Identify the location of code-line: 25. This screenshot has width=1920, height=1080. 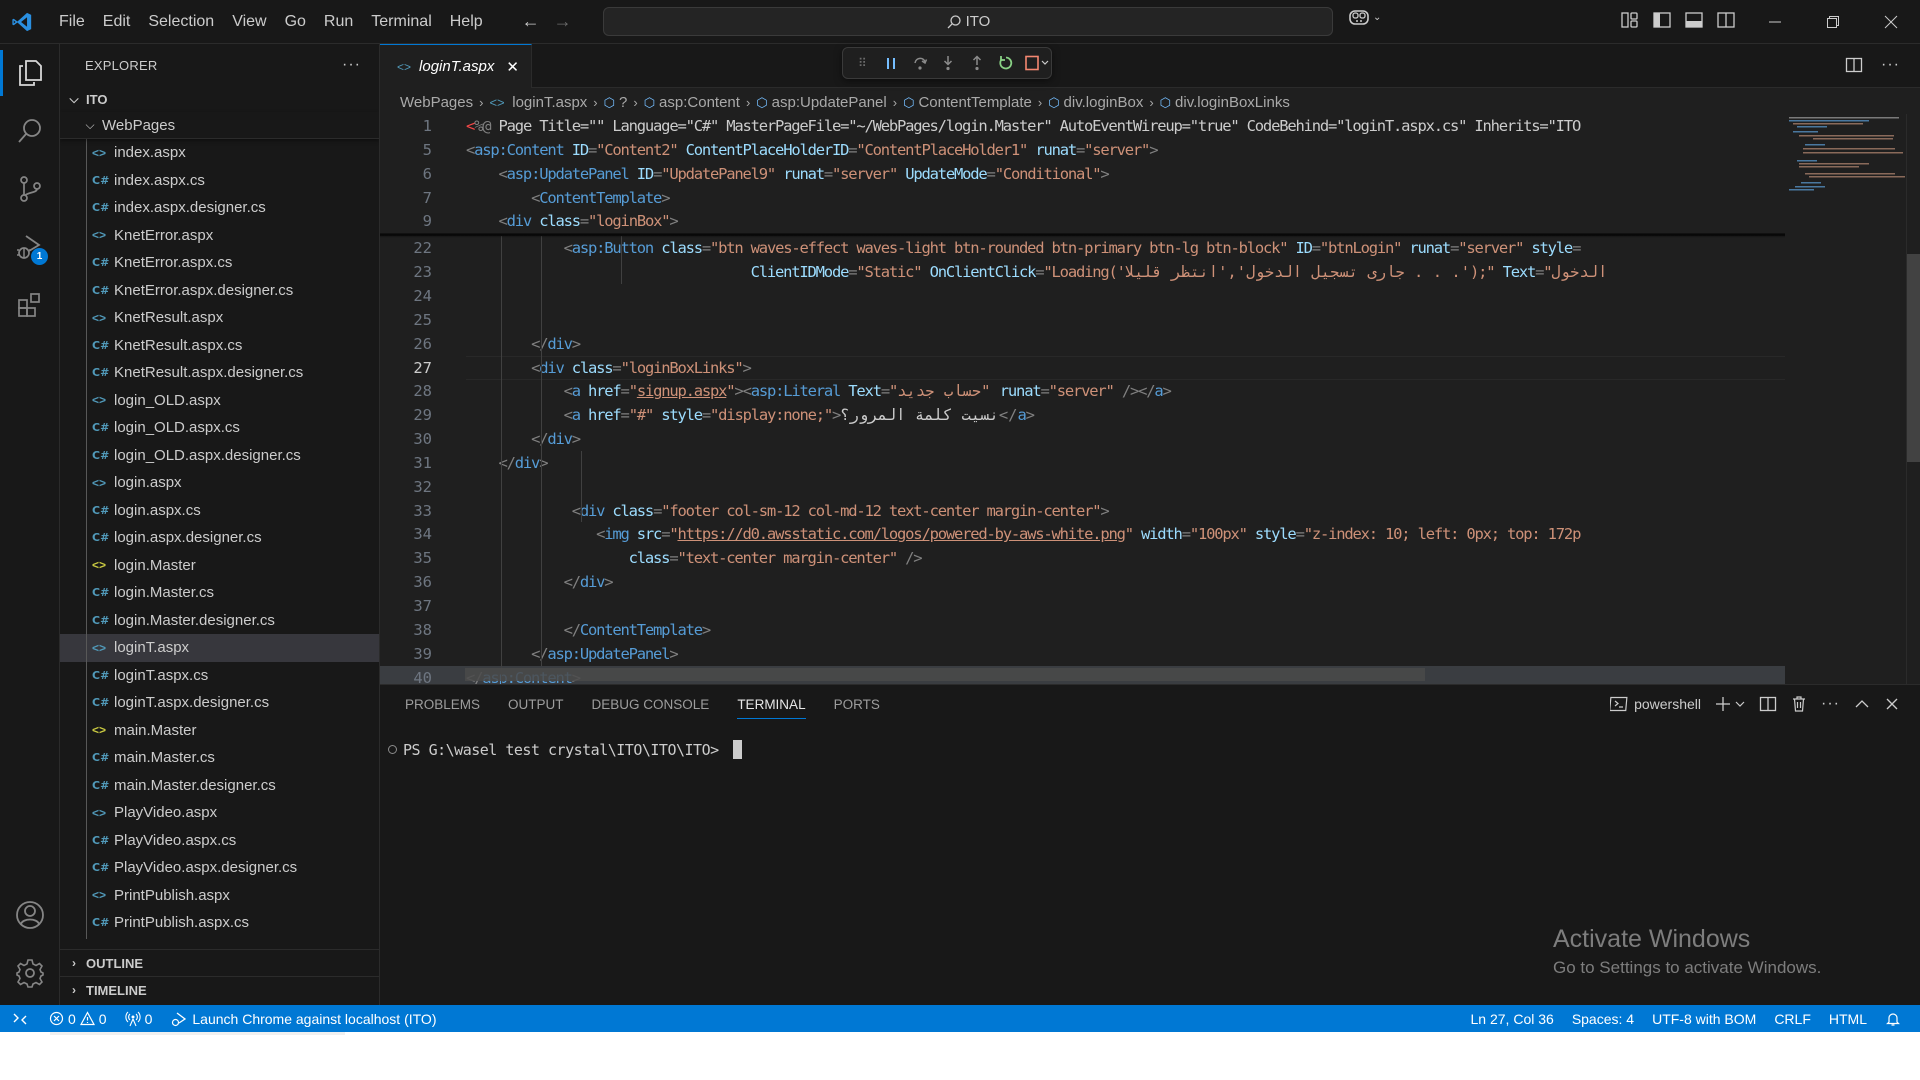
(1082, 320).